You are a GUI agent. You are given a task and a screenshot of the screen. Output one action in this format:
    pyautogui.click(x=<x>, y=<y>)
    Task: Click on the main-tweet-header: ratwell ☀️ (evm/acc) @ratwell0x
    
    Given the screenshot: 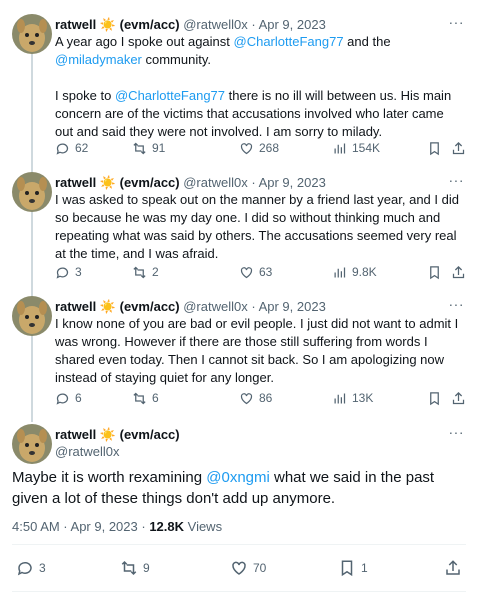 What is the action you would take?
    pyautogui.click(x=117, y=443)
    